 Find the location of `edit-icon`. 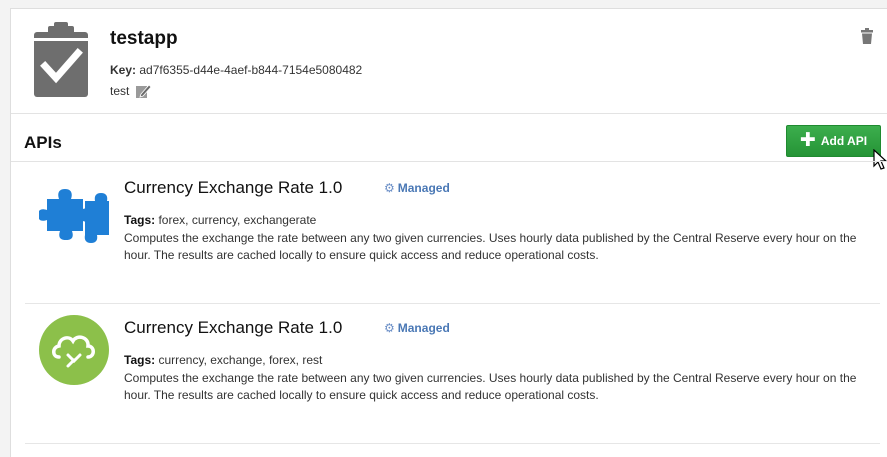

edit-icon is located at coordinates (143, 91).